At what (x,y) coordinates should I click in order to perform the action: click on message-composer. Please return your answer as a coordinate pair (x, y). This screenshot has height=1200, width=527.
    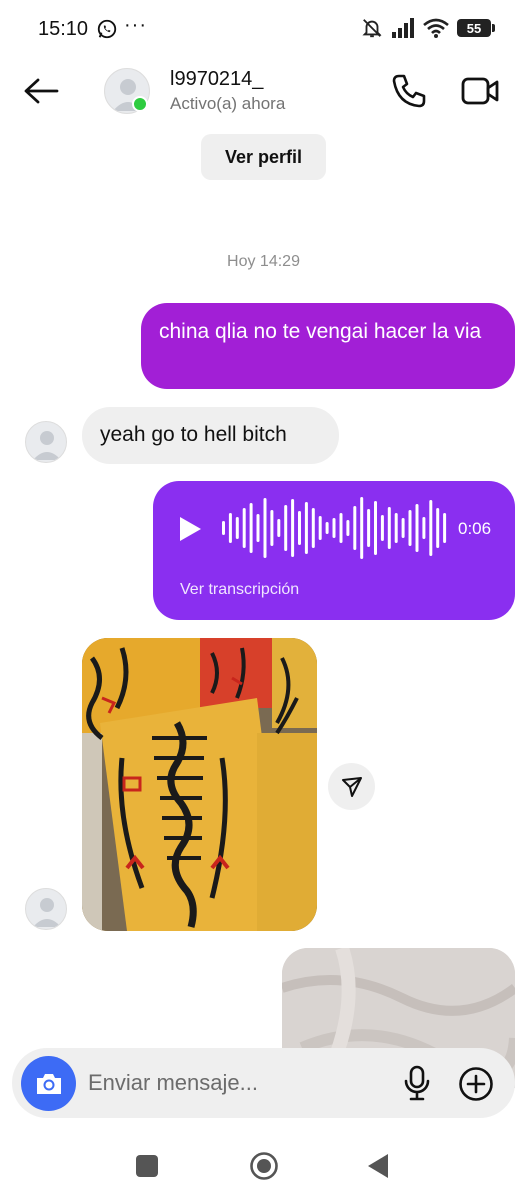
    Looking at the image, I should click on (263, 1083).